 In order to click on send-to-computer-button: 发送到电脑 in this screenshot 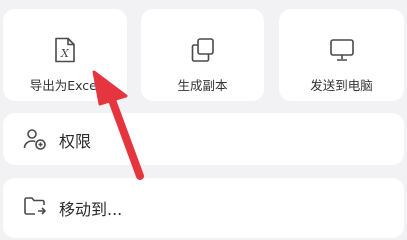, I will do `click(341, 55)`.